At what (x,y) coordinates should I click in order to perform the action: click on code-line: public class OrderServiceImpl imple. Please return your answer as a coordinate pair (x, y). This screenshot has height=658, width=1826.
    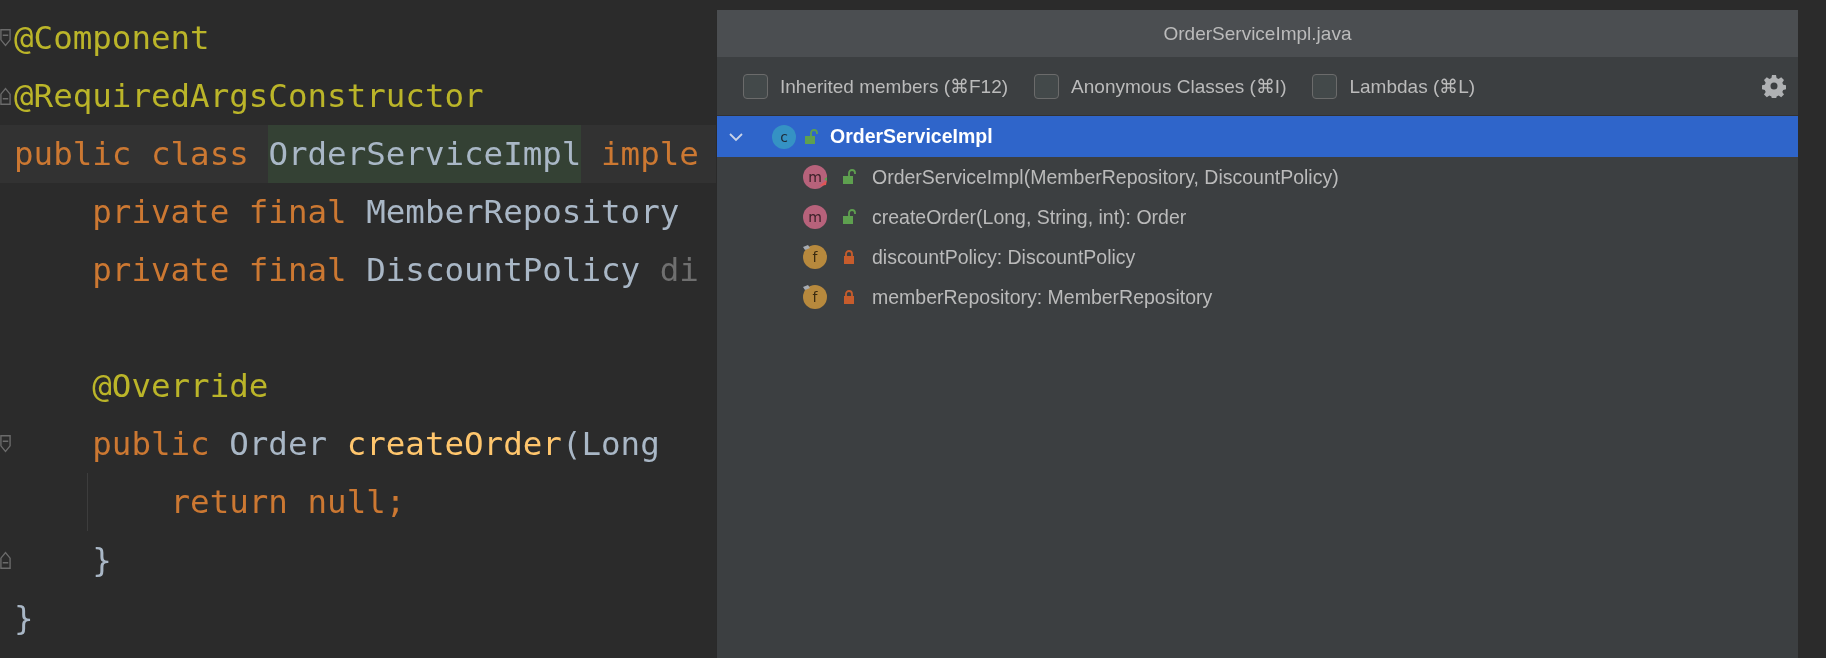
    Looking at the image, I should click on (356, 154).